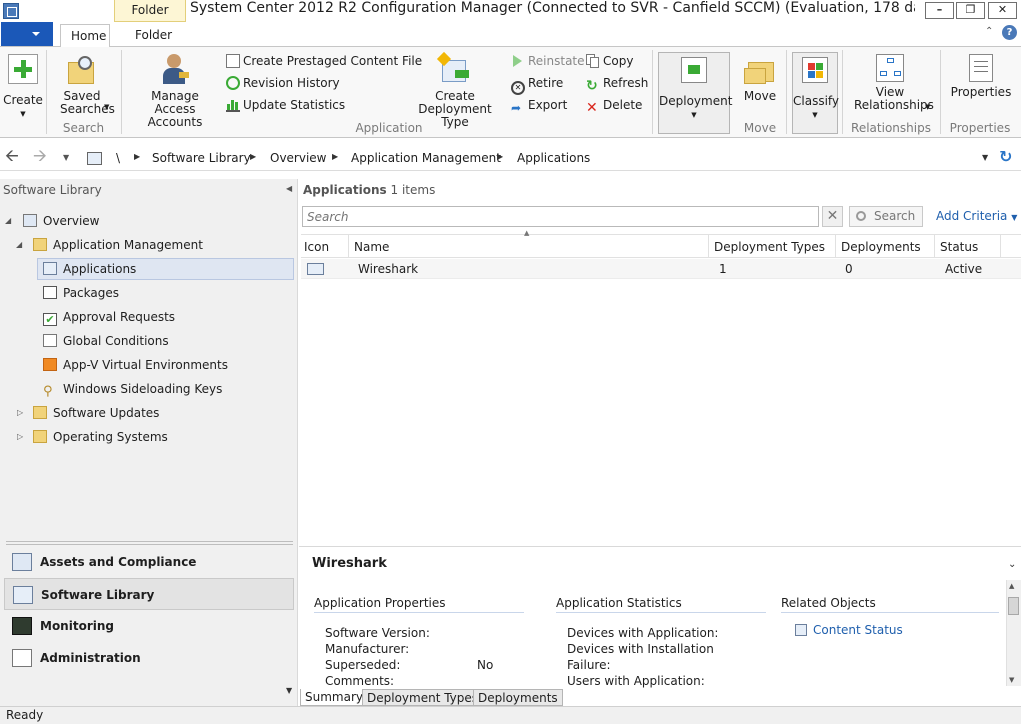  Describe the element at coordinates (149, 543) in the screenshot. I see `workspace-splitter` at that location.